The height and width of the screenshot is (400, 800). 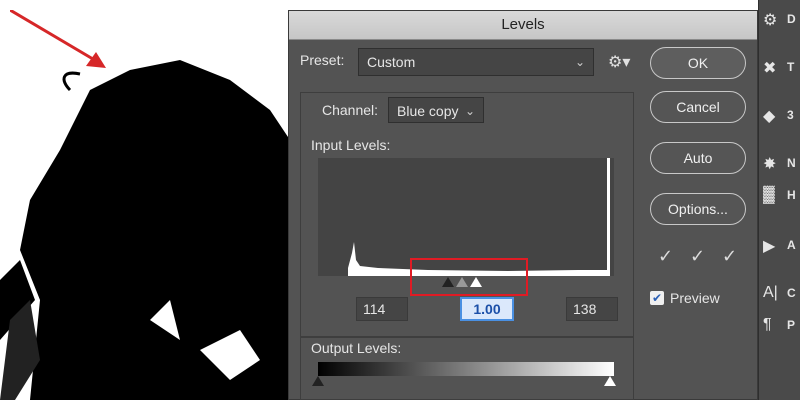 What do you see at coordinates (767, 324) in the screenshot?
I see `paragraph-icon: ¶` at bounding box center [767, 324].